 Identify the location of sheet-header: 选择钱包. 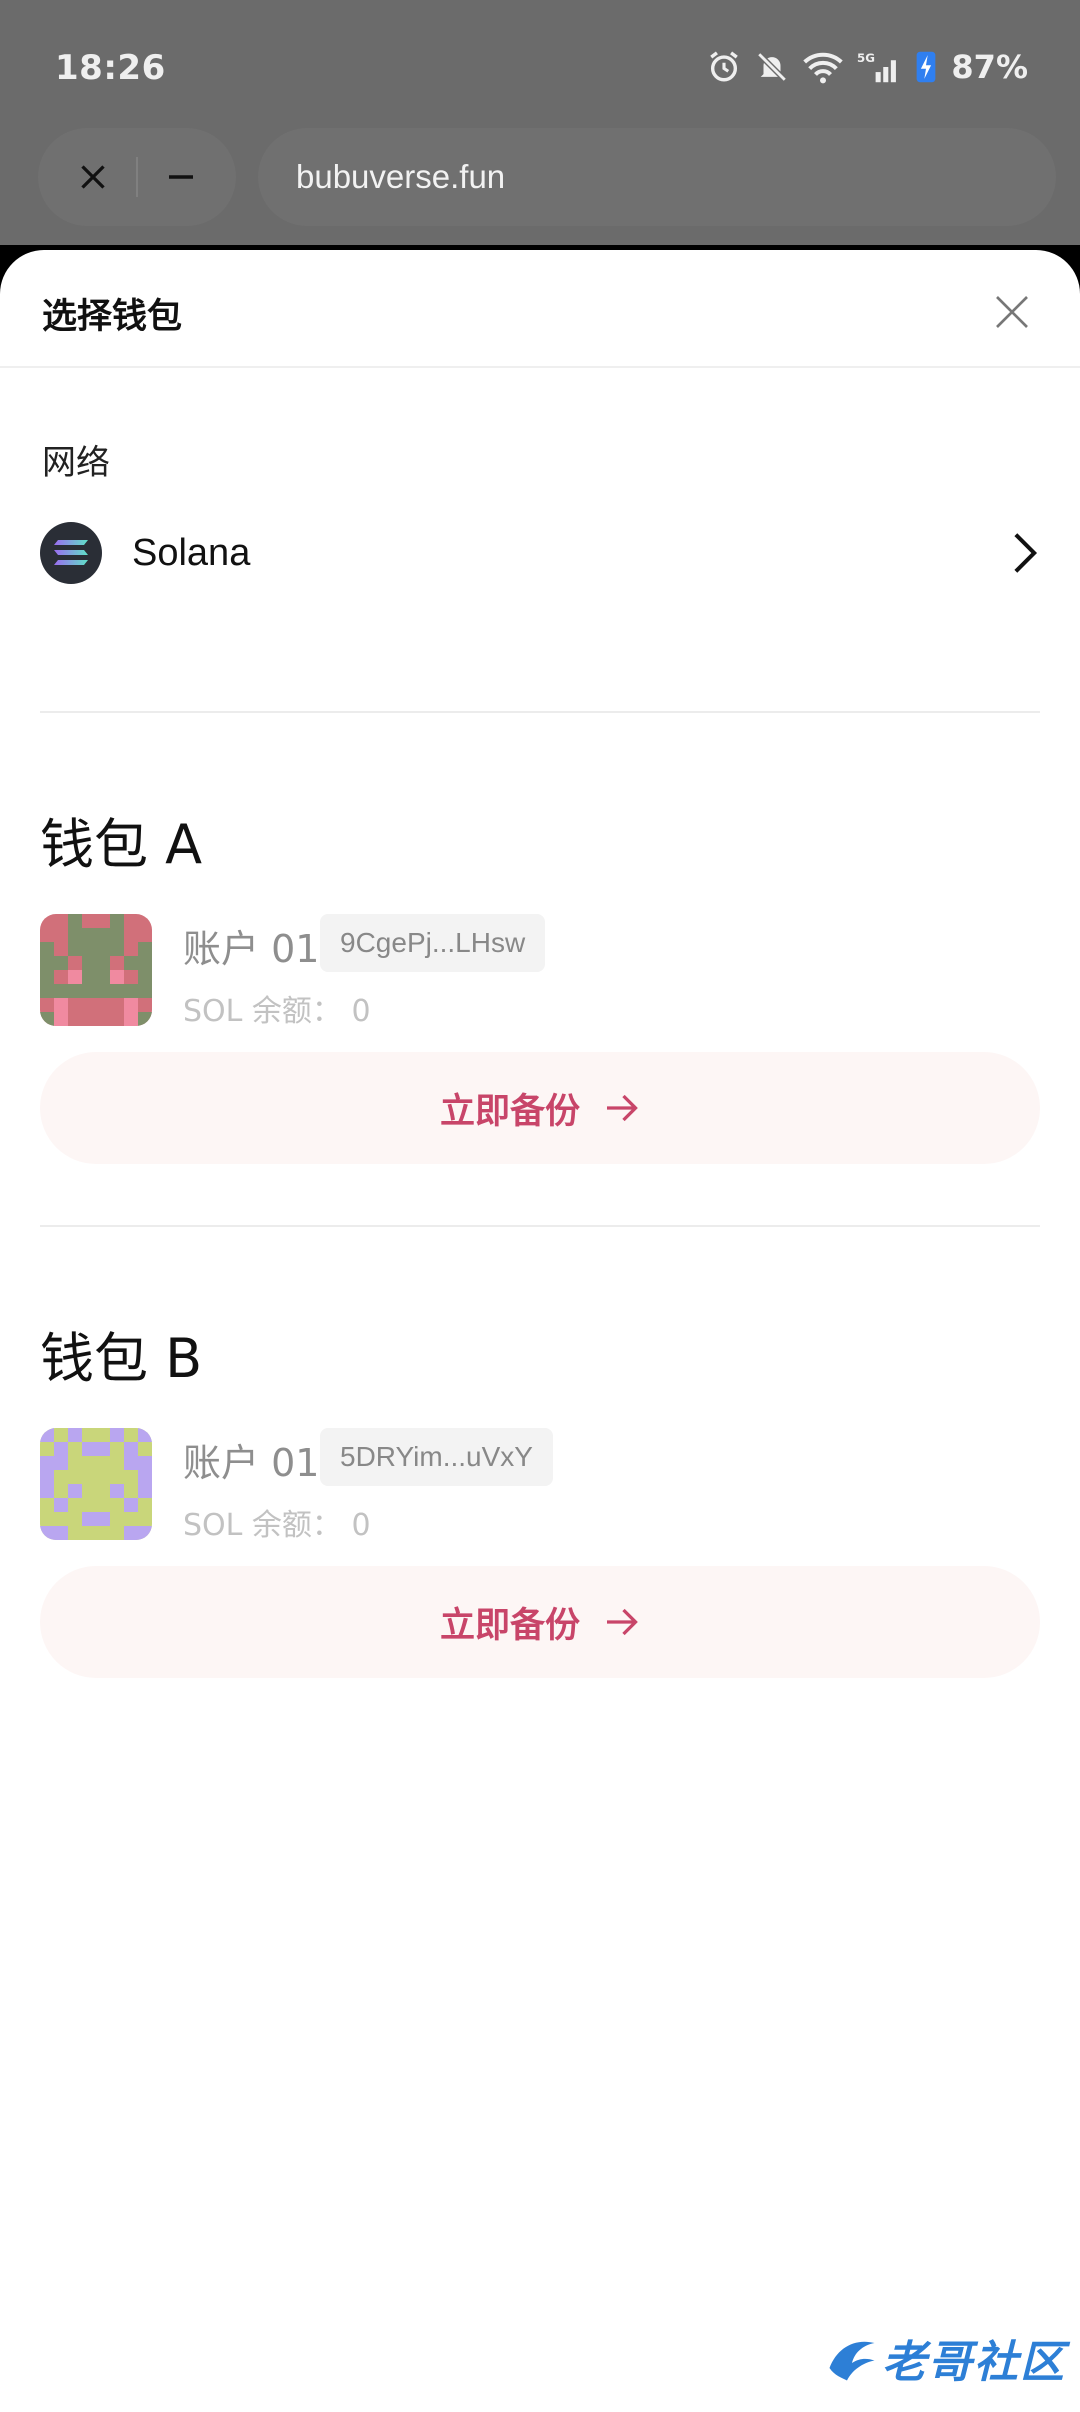
(540, 309).